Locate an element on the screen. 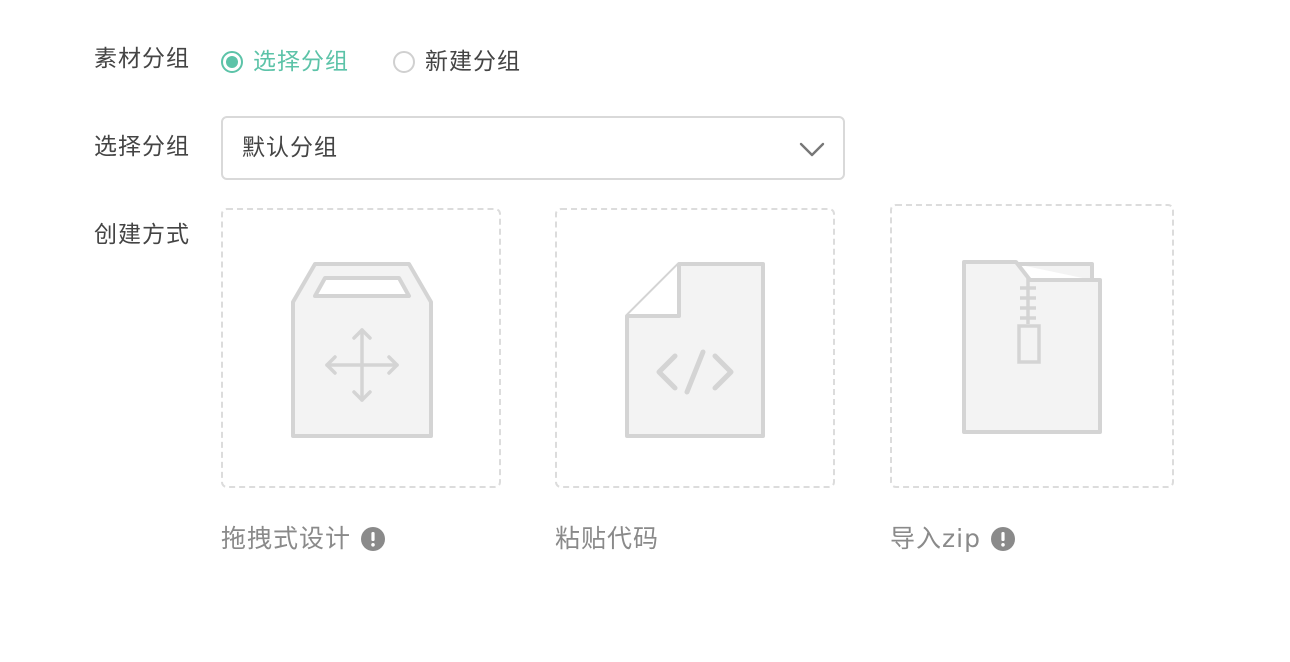  material-group-label: 素材分组 is located at coordinates (142, 59).